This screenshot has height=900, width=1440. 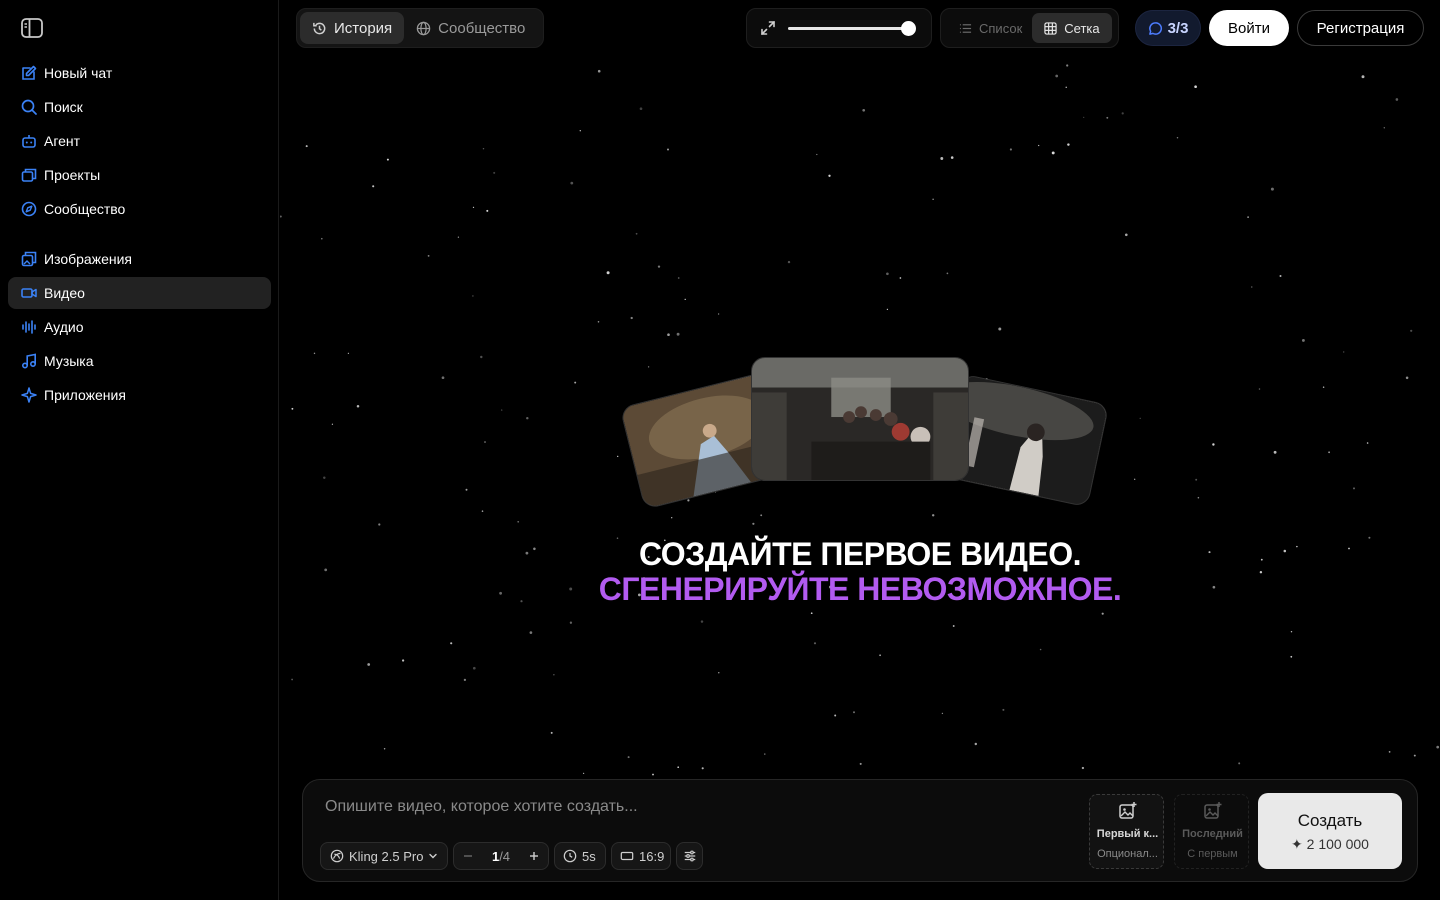 What do you see at coordinates (28, 141) in the screenshot?
I see `robot-icon` at bounding box center [28, 141].